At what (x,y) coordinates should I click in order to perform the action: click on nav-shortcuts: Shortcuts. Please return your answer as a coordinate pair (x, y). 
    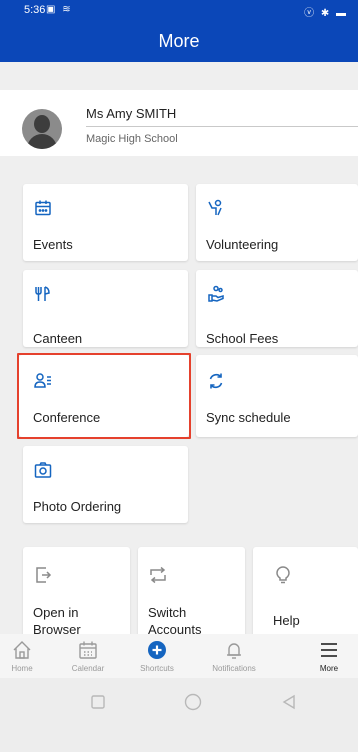
    Looking at the image, I should click on (157, 656).